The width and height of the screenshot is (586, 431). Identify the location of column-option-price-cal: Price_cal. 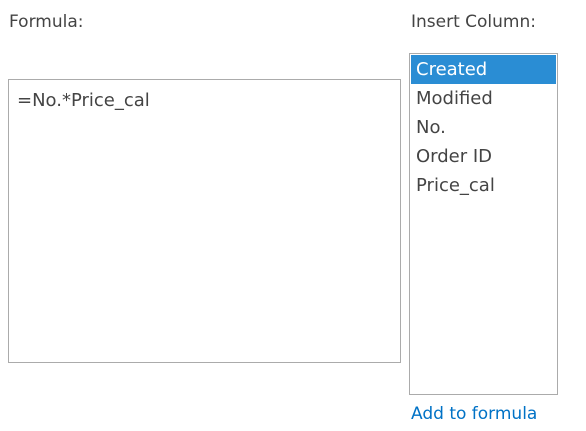
(483, 185).